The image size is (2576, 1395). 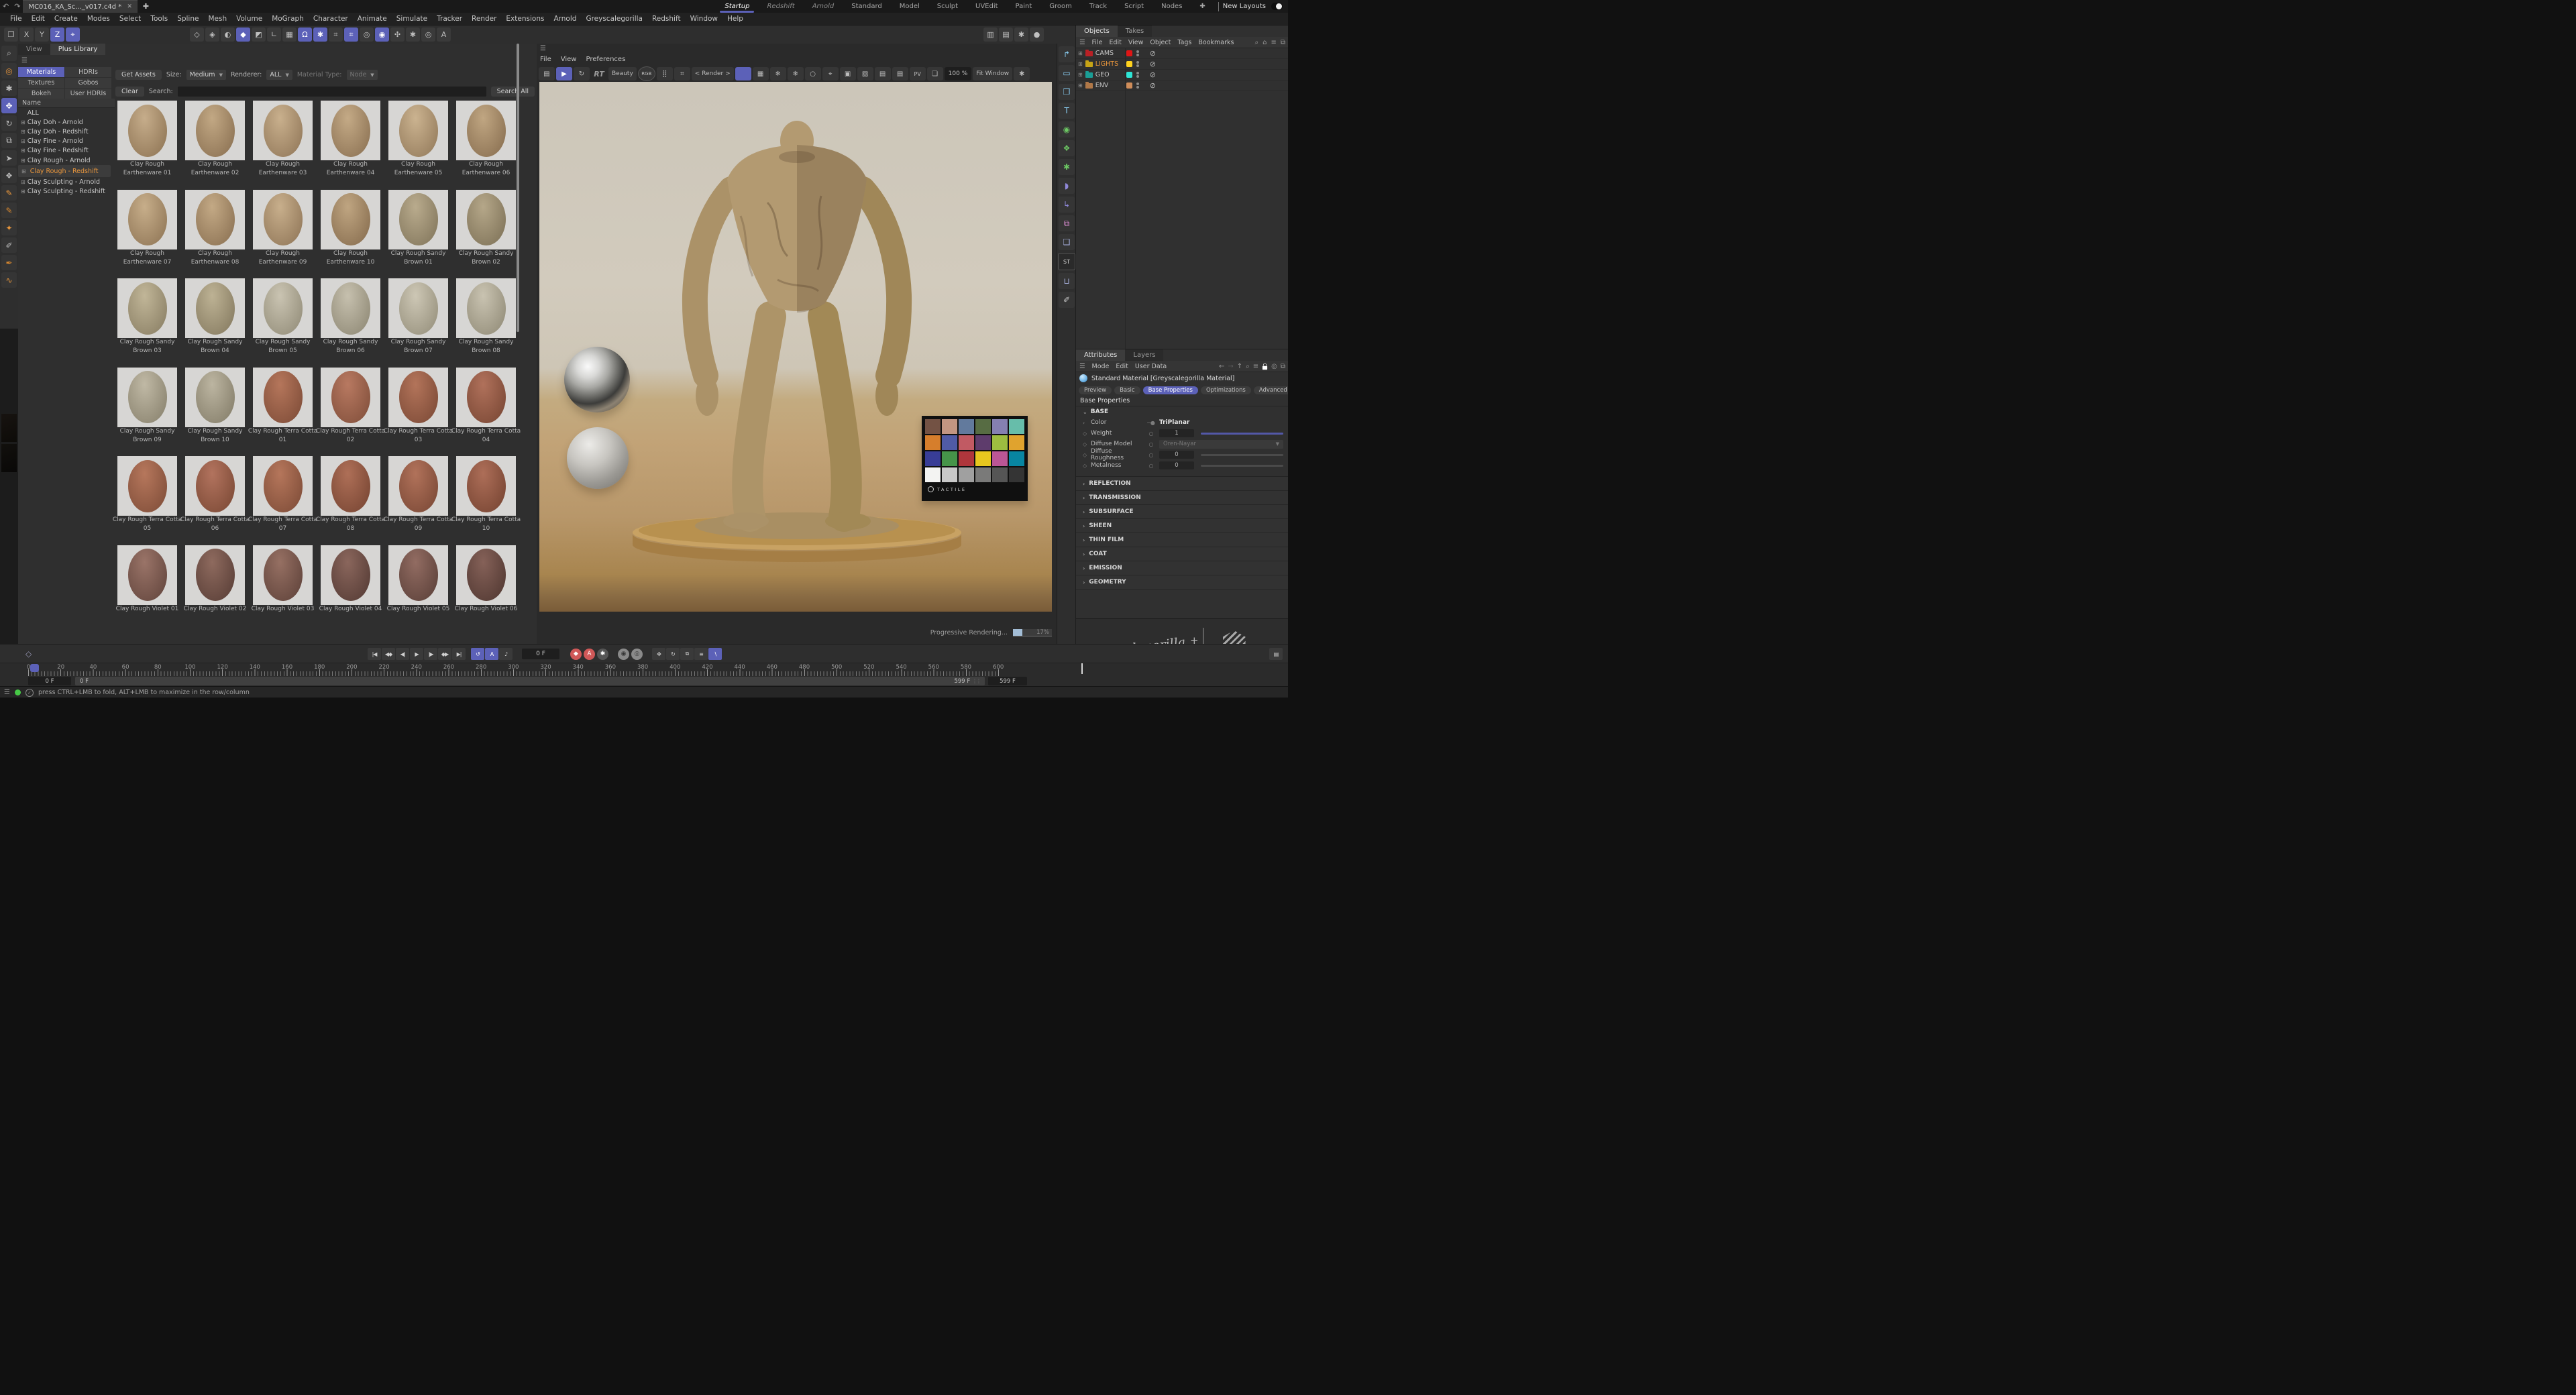 I want to click on record-option-button: ◉, so click(x=623, y=654).